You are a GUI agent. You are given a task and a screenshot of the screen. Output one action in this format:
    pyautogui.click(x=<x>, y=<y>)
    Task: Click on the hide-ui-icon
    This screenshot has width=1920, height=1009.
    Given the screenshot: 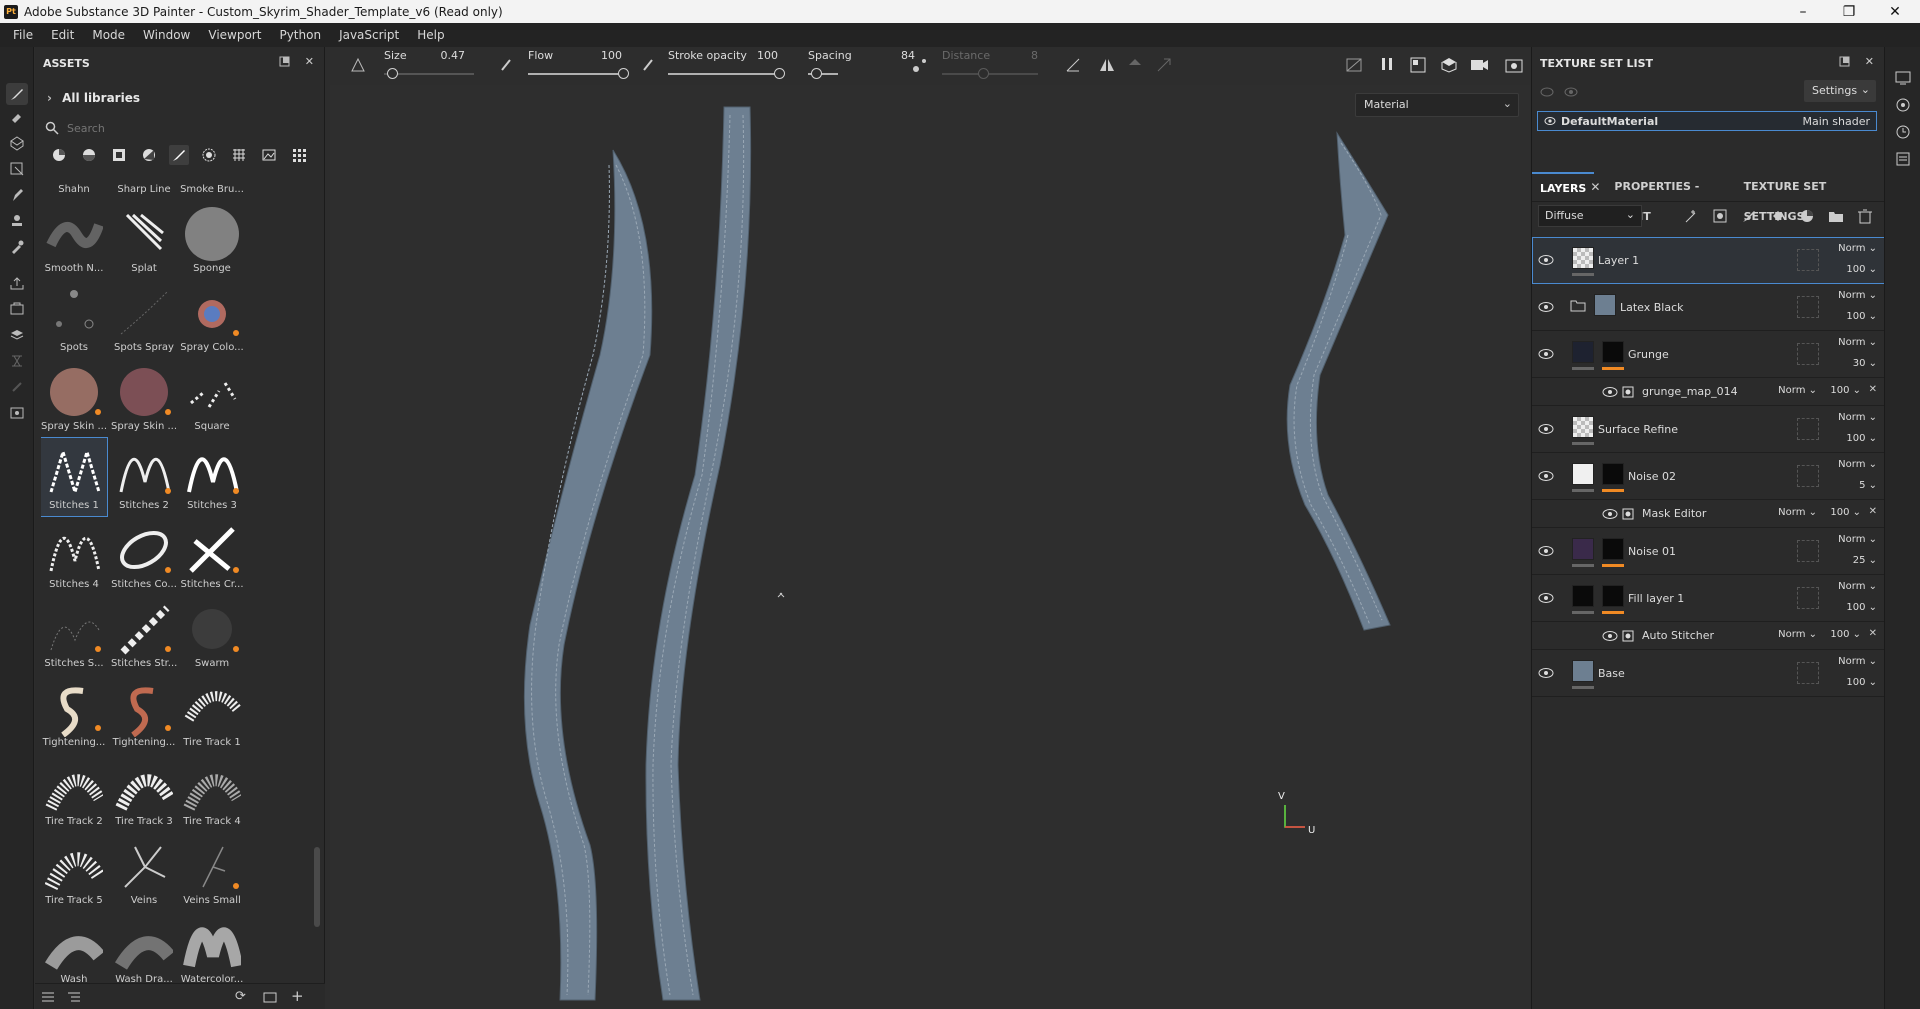 What is the action you would take?
    pyautogui.click(x=1354, y=66)
    